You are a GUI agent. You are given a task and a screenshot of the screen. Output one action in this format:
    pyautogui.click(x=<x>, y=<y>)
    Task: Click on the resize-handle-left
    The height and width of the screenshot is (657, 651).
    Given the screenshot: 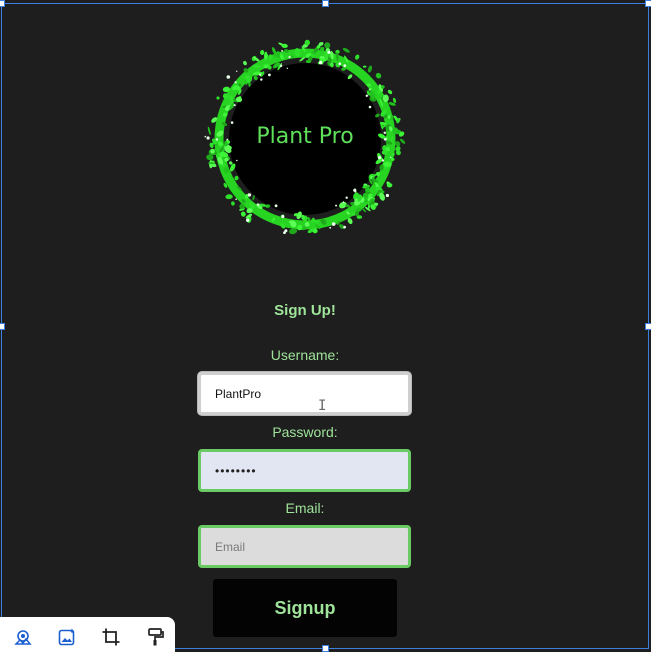 What is the action you would take?
    pyautogui.click(x=2, y=326)
    